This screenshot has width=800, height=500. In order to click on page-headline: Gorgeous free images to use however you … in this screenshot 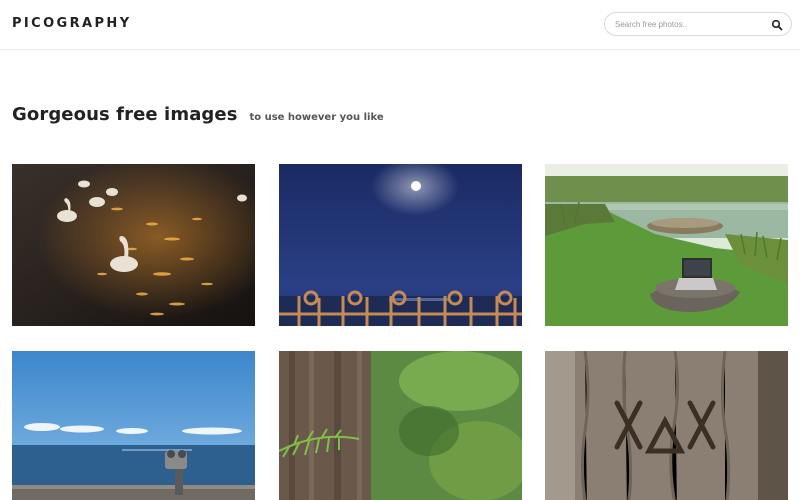, I will do `click(198, 109)`.